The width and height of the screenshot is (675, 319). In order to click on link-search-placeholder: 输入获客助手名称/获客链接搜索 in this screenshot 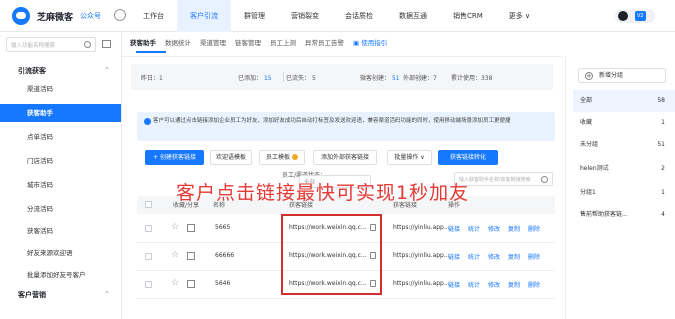, I will do `click(495, 180)`.